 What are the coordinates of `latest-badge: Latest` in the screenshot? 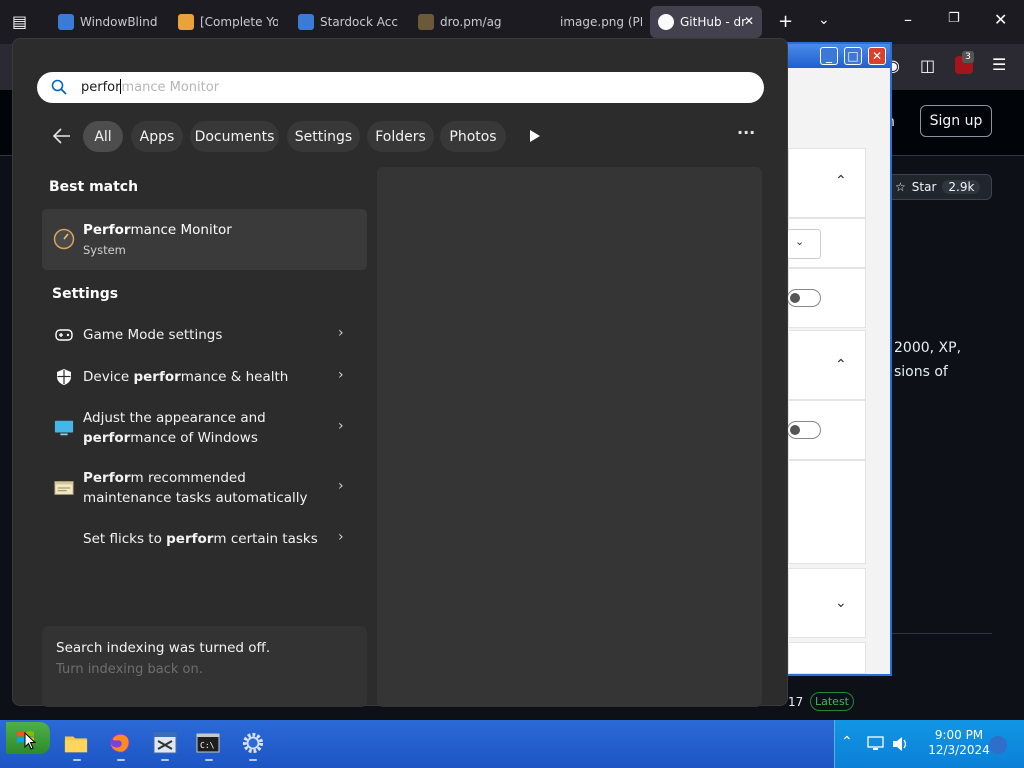 It's located at (832, 701).